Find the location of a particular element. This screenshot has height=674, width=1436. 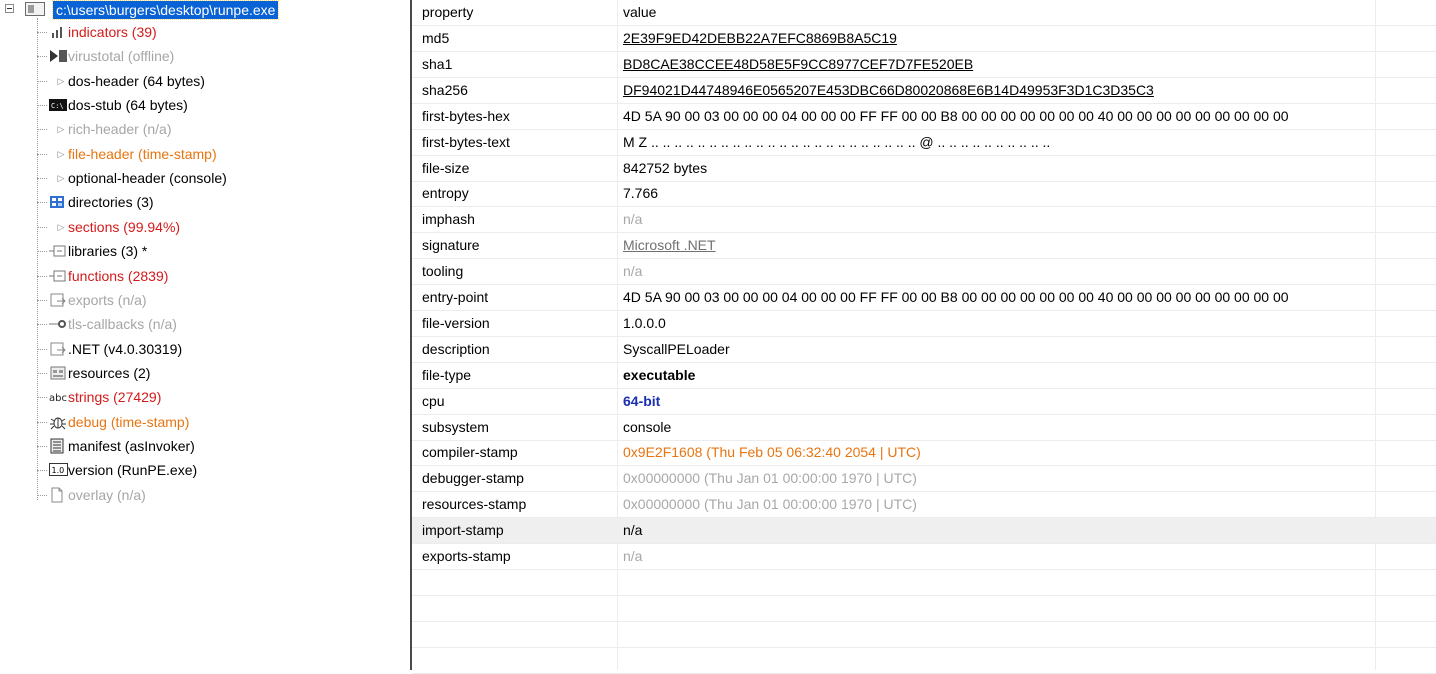

console-icon: C:\ is located at coordinates (58, 105).